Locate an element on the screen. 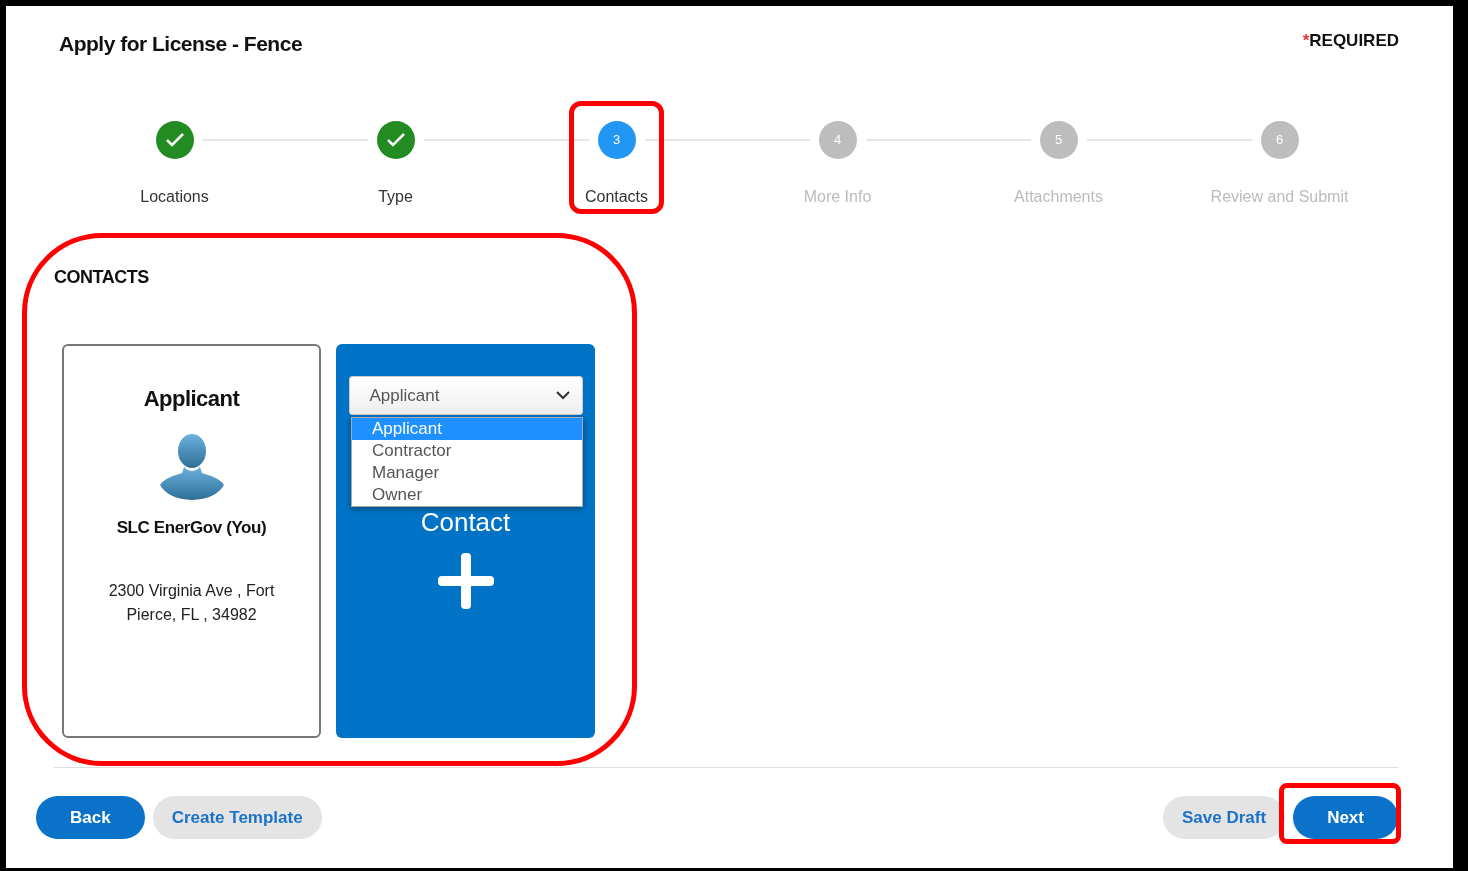 The height and width of the screenshot is (871, 1468). dropdown-option: Contractor is located at coordinates (467, 451).